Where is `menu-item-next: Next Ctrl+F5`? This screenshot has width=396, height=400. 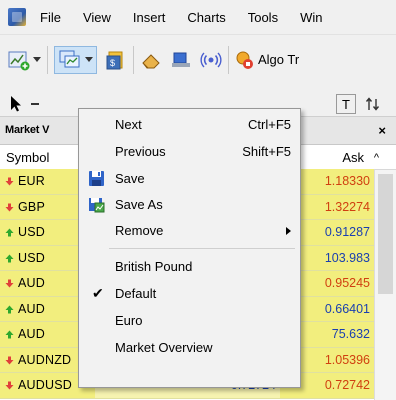
menu-item-next: Next Ctrl+F5 is located at coordinates (189, 125).